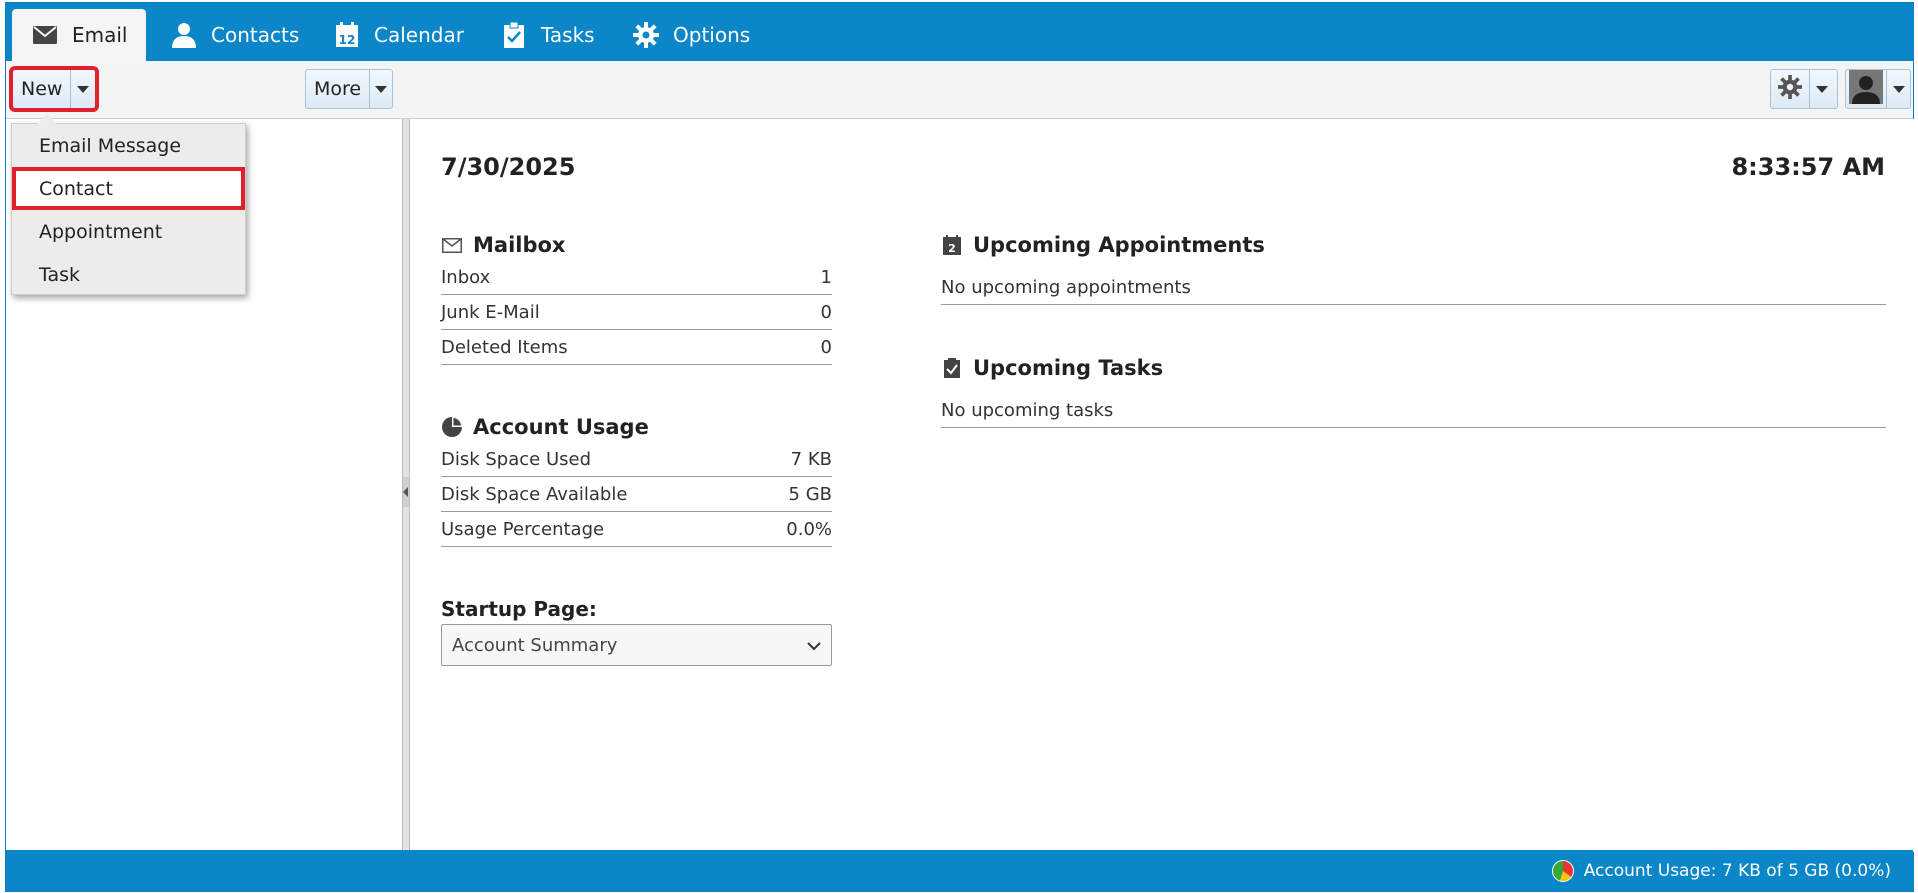 Image resolution: width=1918 pixels, height=893 pixels. Describe the element at coordinates (128, 274) in the screenshot. I see `menu-item-task: Task` at that location.